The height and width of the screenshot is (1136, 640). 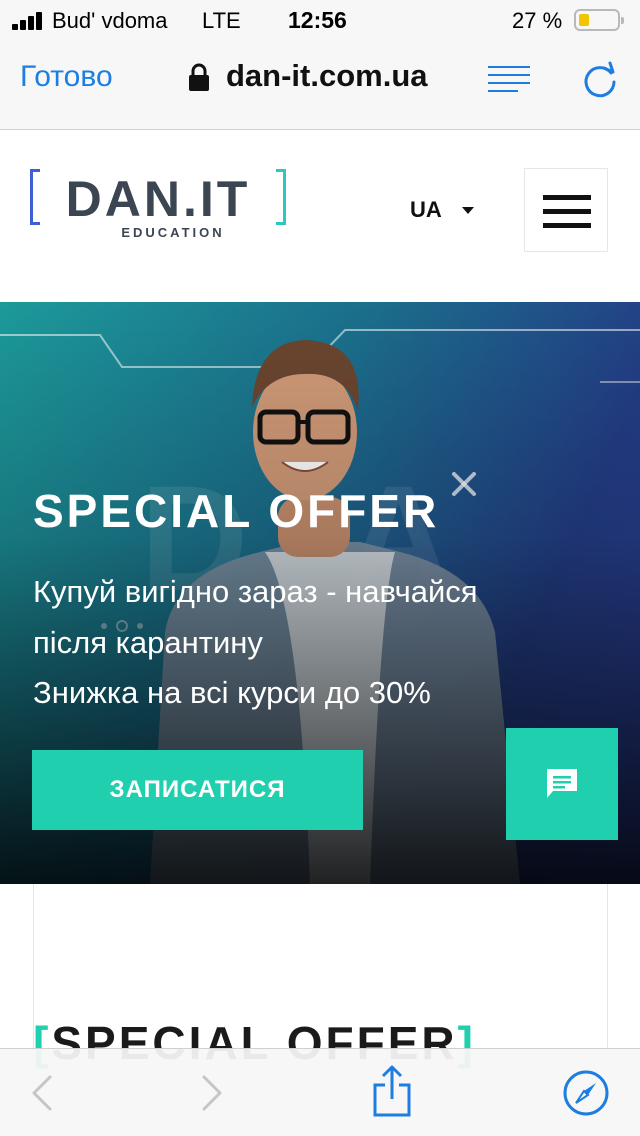 I want to click on language-selector: UA, so click(x=426, y=210).